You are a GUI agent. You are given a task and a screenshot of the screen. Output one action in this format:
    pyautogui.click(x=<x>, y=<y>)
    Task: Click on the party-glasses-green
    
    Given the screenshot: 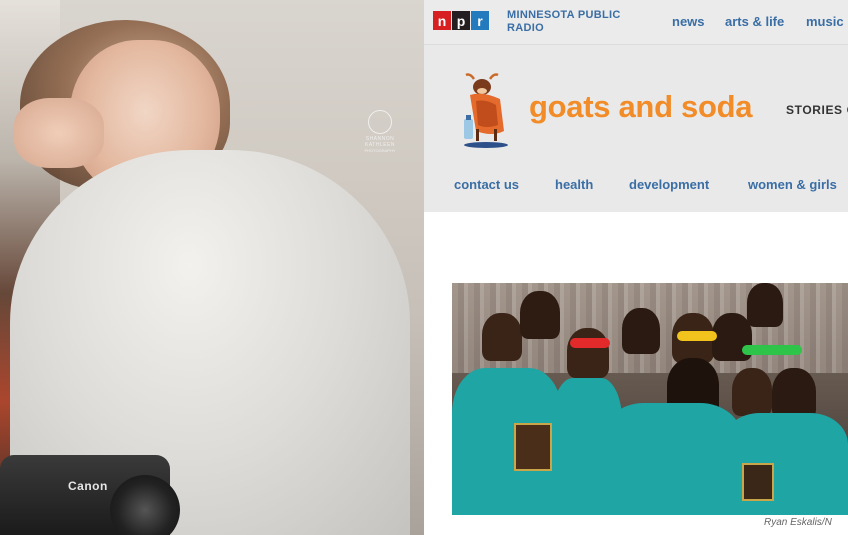 What is the action you would take?
    pyautogui.click(x=772, y=350)
    